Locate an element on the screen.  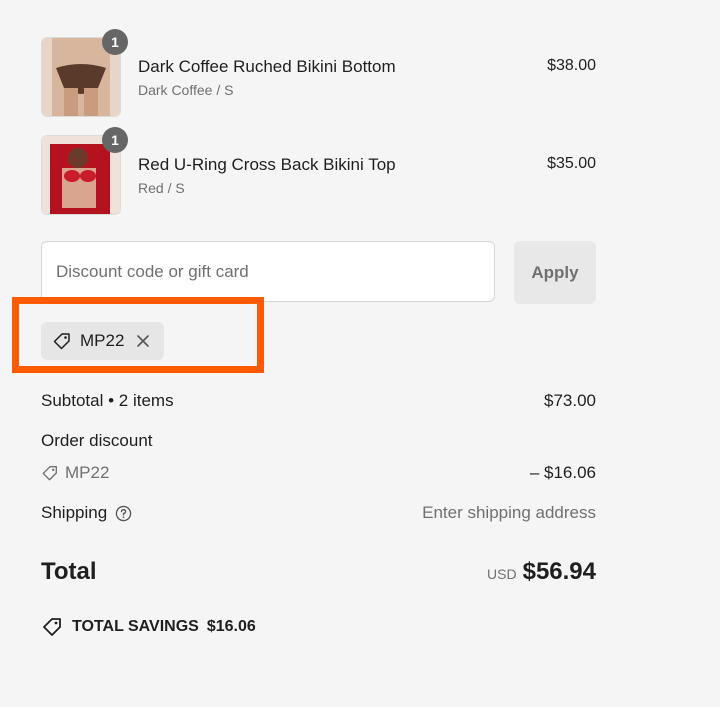
shipping-row: Shipping Enter shipping address is located at coordinates (318, 513).